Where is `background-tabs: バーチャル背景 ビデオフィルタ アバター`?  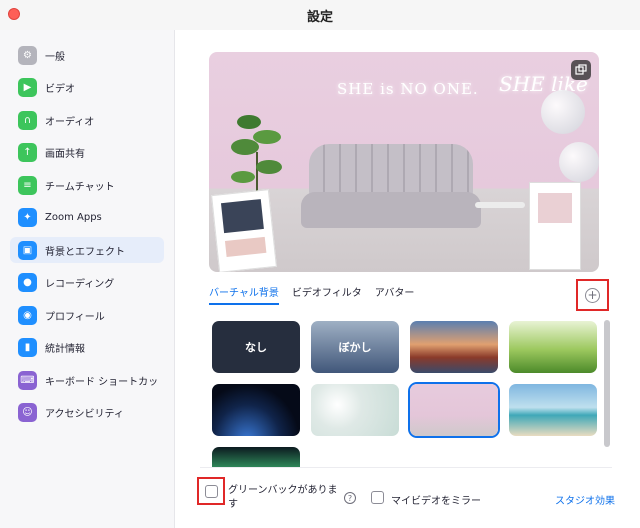 background-tabs: バーチャル背景 ビデオフィルタ アバター is located at coordinates (311, 294).